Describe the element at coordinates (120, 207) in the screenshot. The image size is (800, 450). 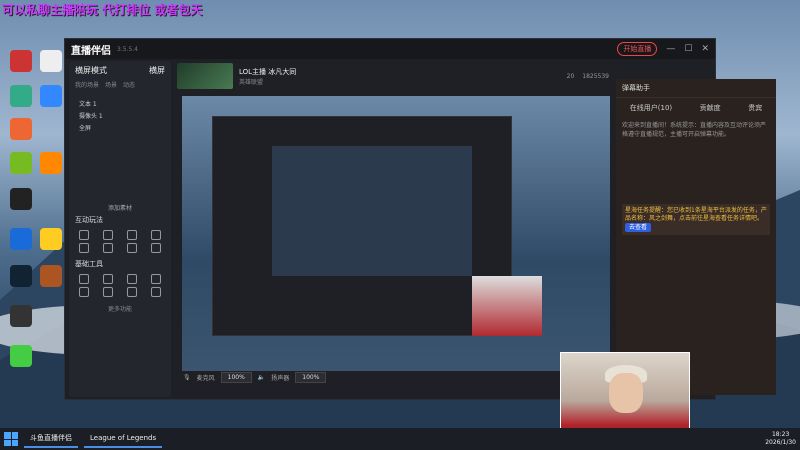
I see `add-source-button: 添加素材` at that location.